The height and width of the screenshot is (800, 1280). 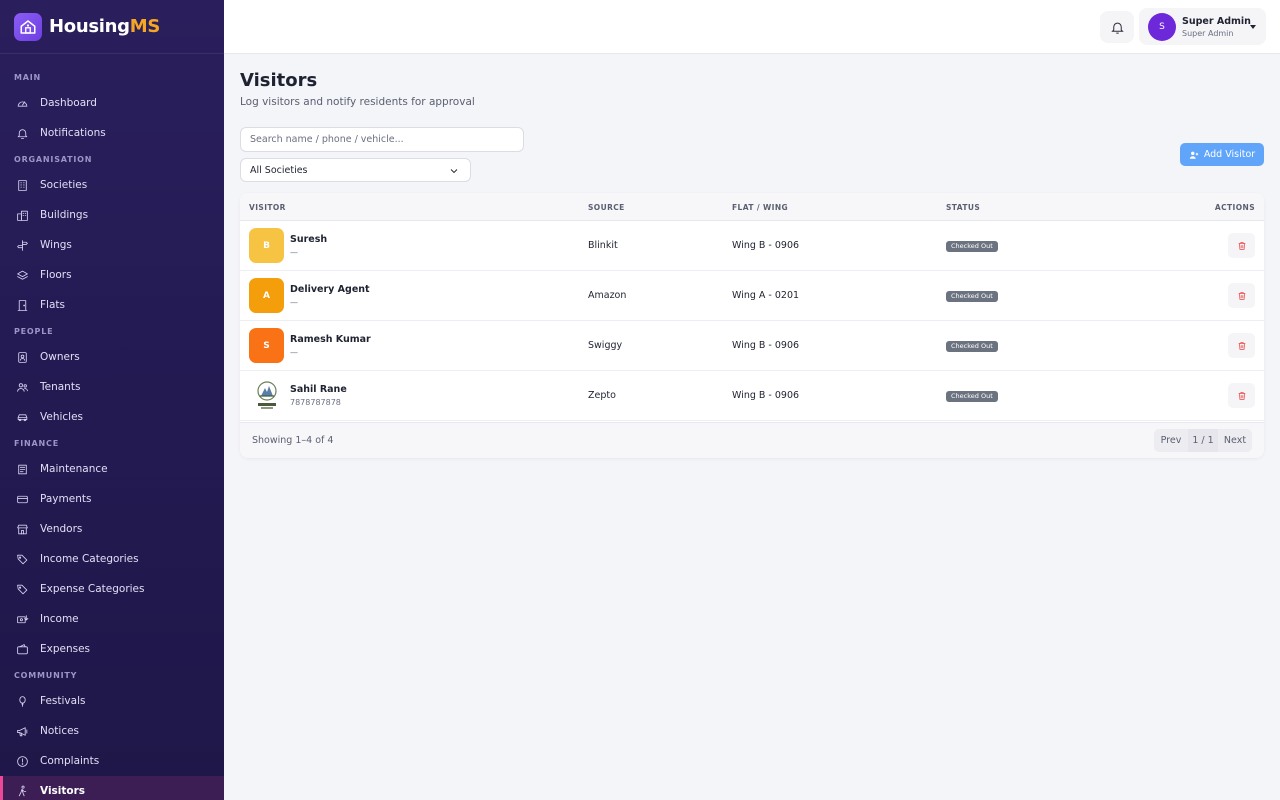 What do you see at coordinates (1162, 26) in the screenshot?
I see `avatar: S` at bounding box center [1162, 26].